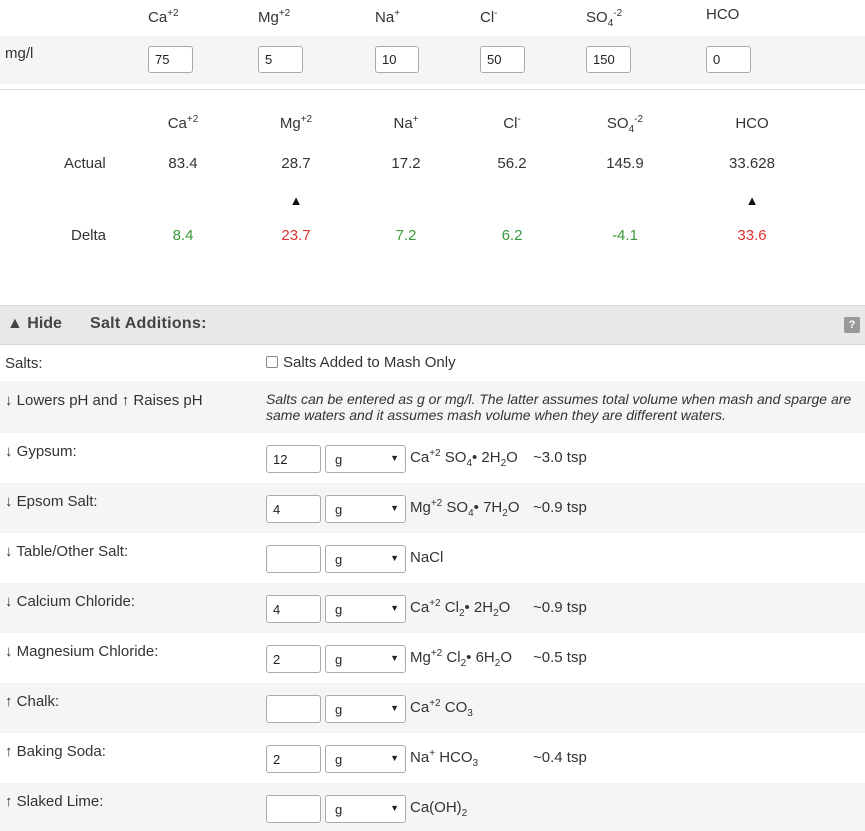  Describe the element at coordinates (560, 507) in the screenshot. I see `epsom-tsp: ~0.9 tsp` at that location.